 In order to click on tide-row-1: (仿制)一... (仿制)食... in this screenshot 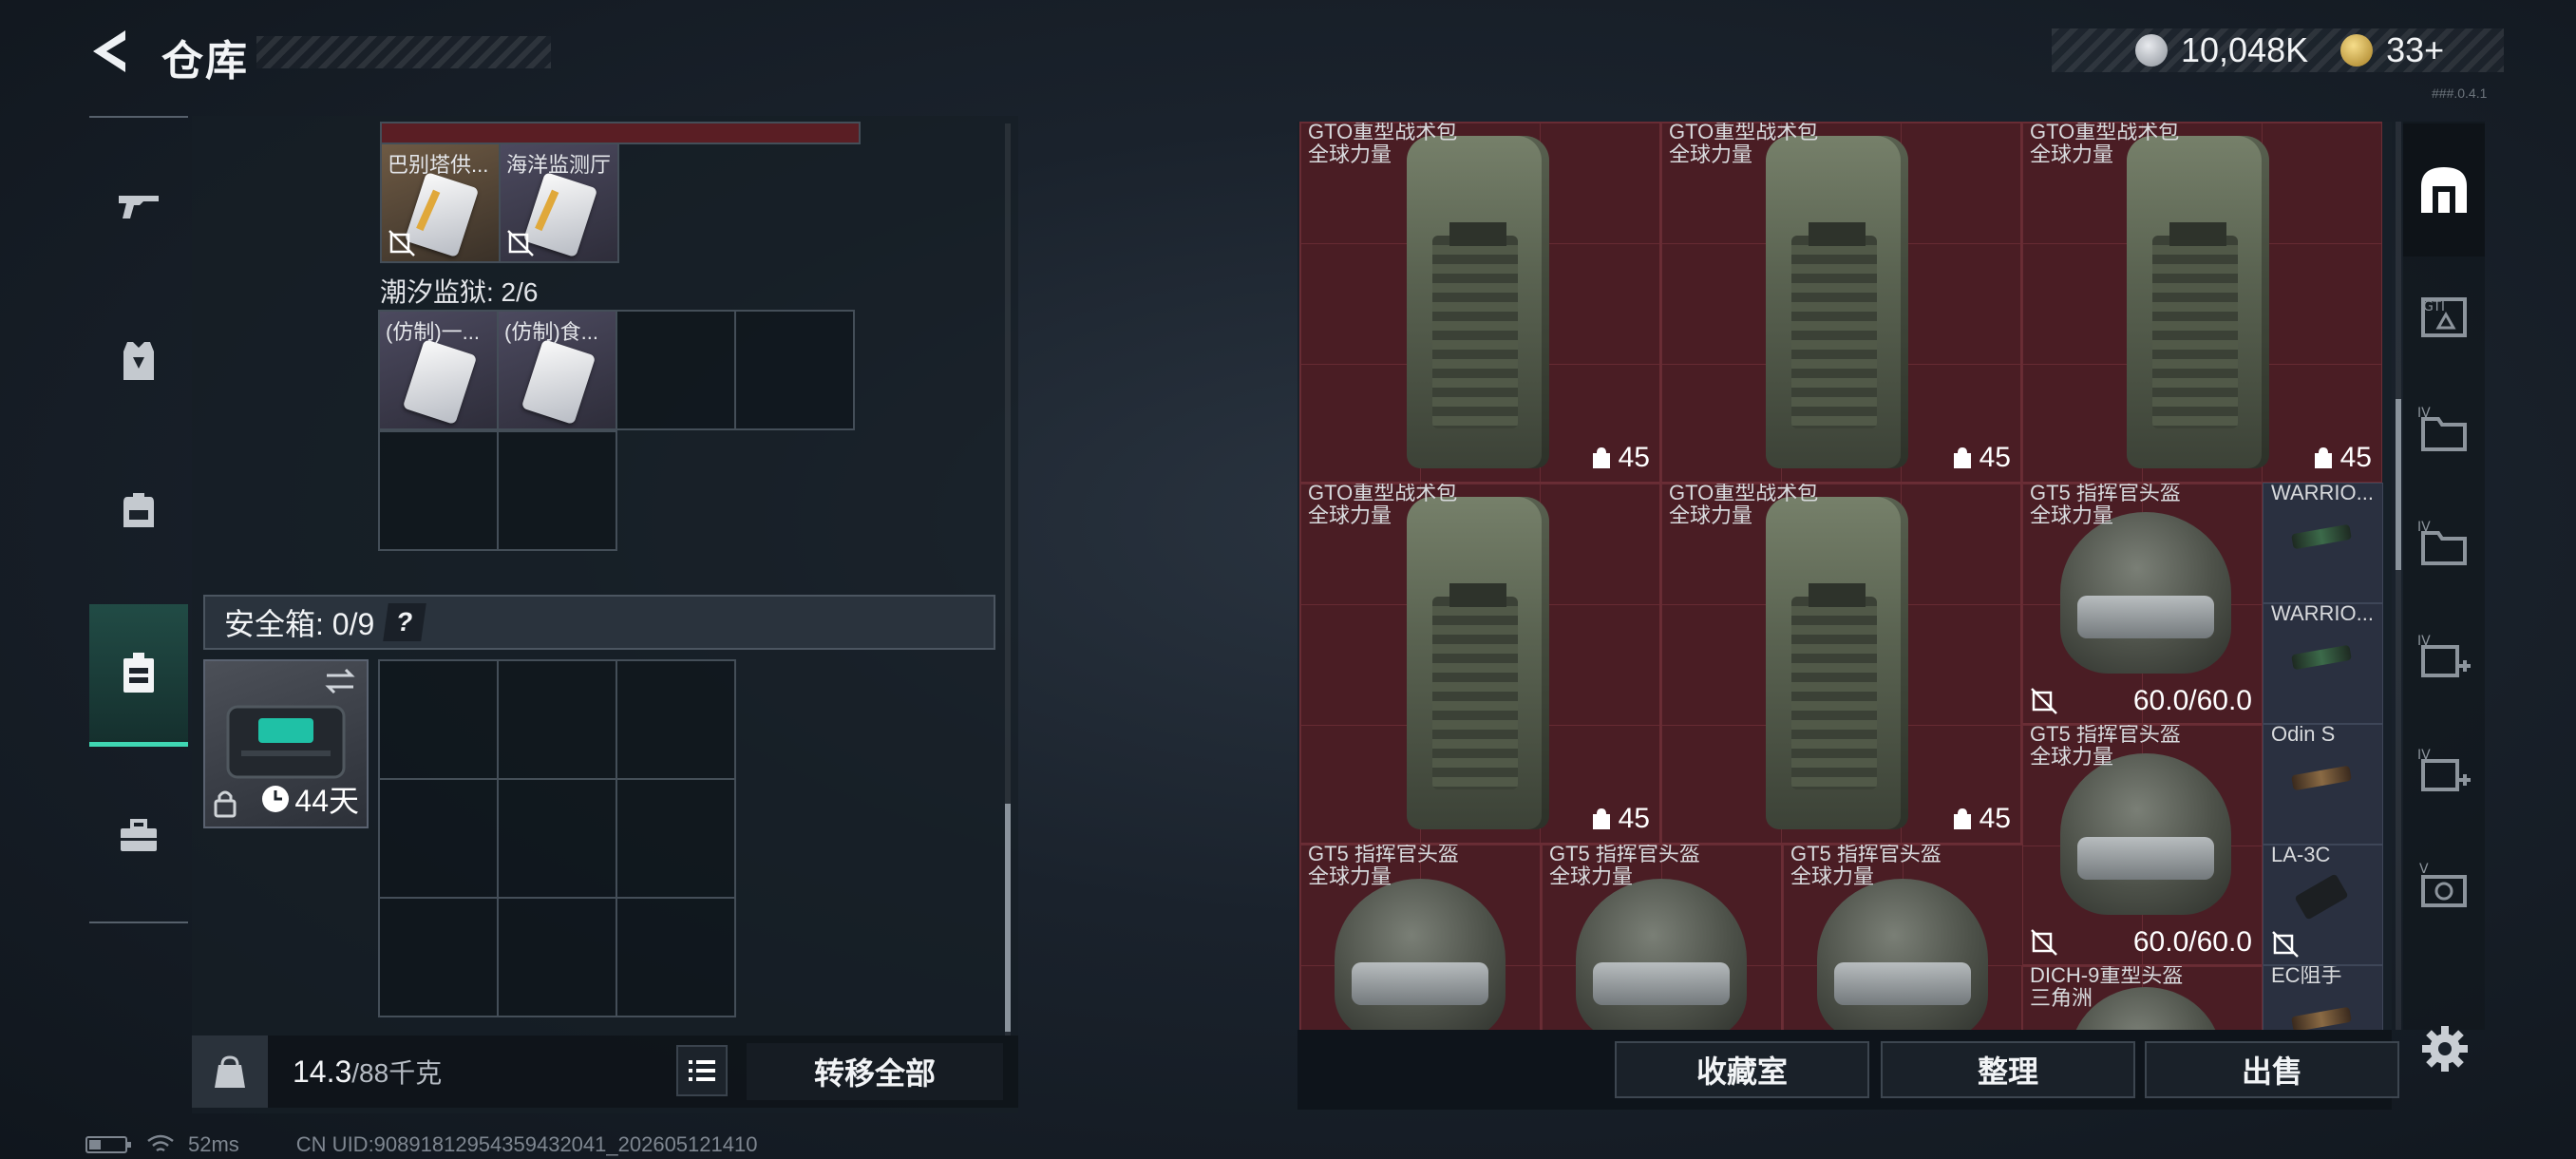, I will do `click(616, 370)`.